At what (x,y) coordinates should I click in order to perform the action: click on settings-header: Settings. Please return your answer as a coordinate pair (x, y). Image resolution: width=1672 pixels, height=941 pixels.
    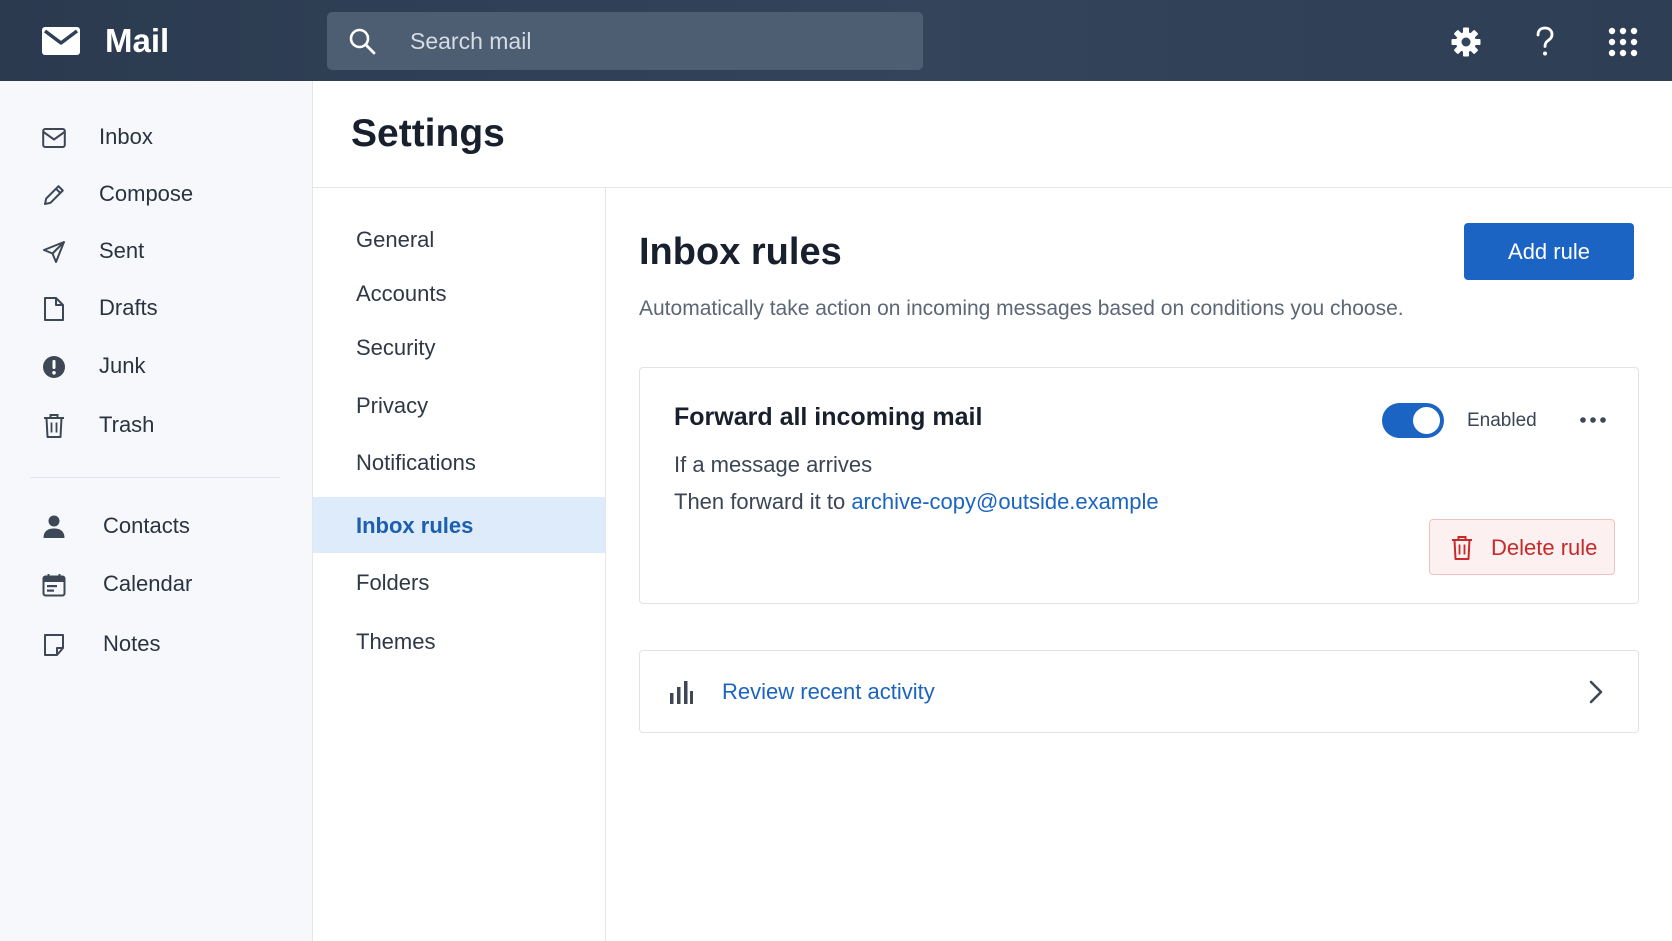
    Looking at the image, I should click on (992, 134).